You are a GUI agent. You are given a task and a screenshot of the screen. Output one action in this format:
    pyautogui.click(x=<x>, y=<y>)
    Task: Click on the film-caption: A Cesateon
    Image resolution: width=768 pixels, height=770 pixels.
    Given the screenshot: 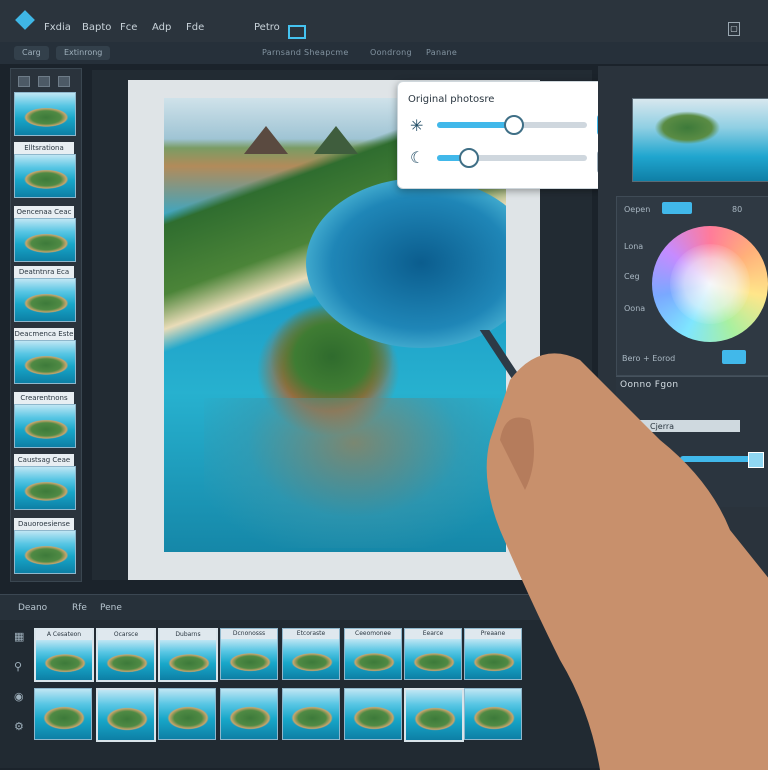 What is the action you would take?
    pyautogui.click(x=64, y=635)
    